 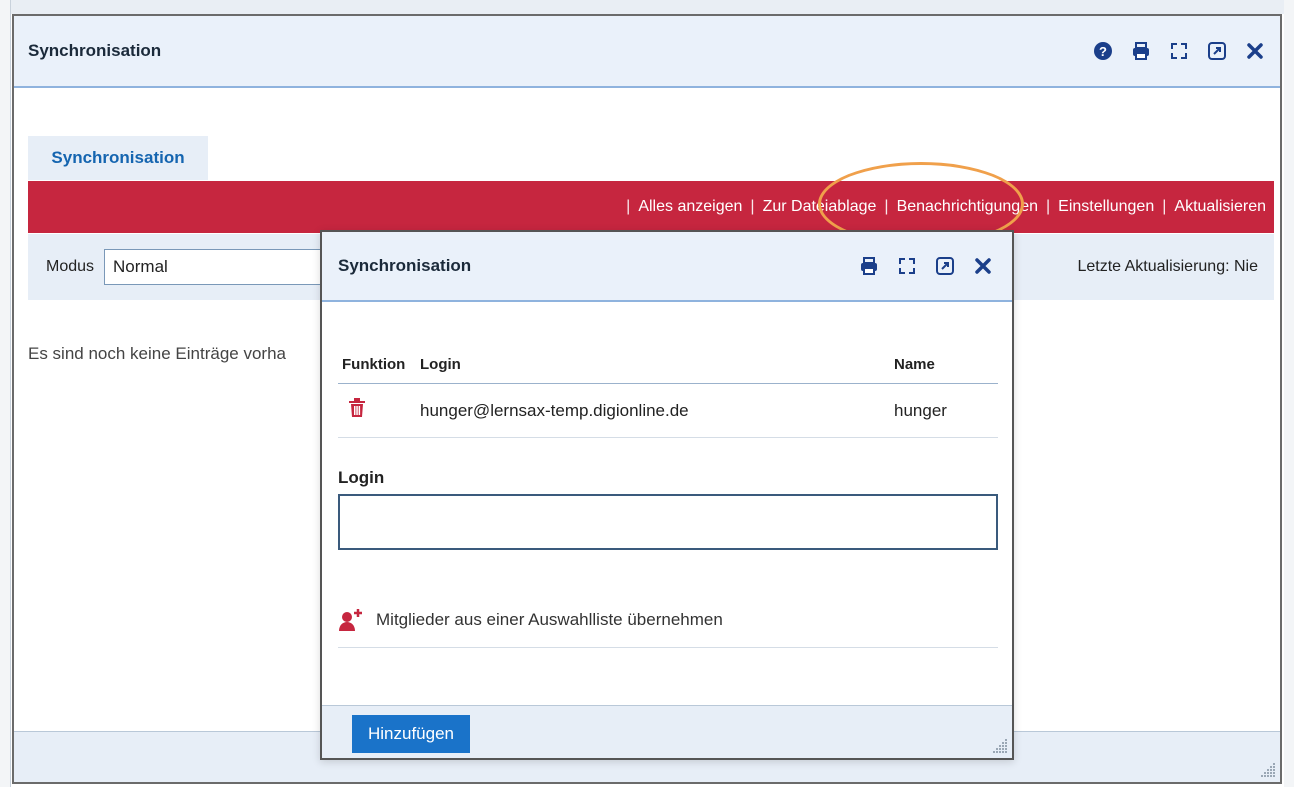 I want to click on outer-header-icons: ?, so click(x=1179, y=51).